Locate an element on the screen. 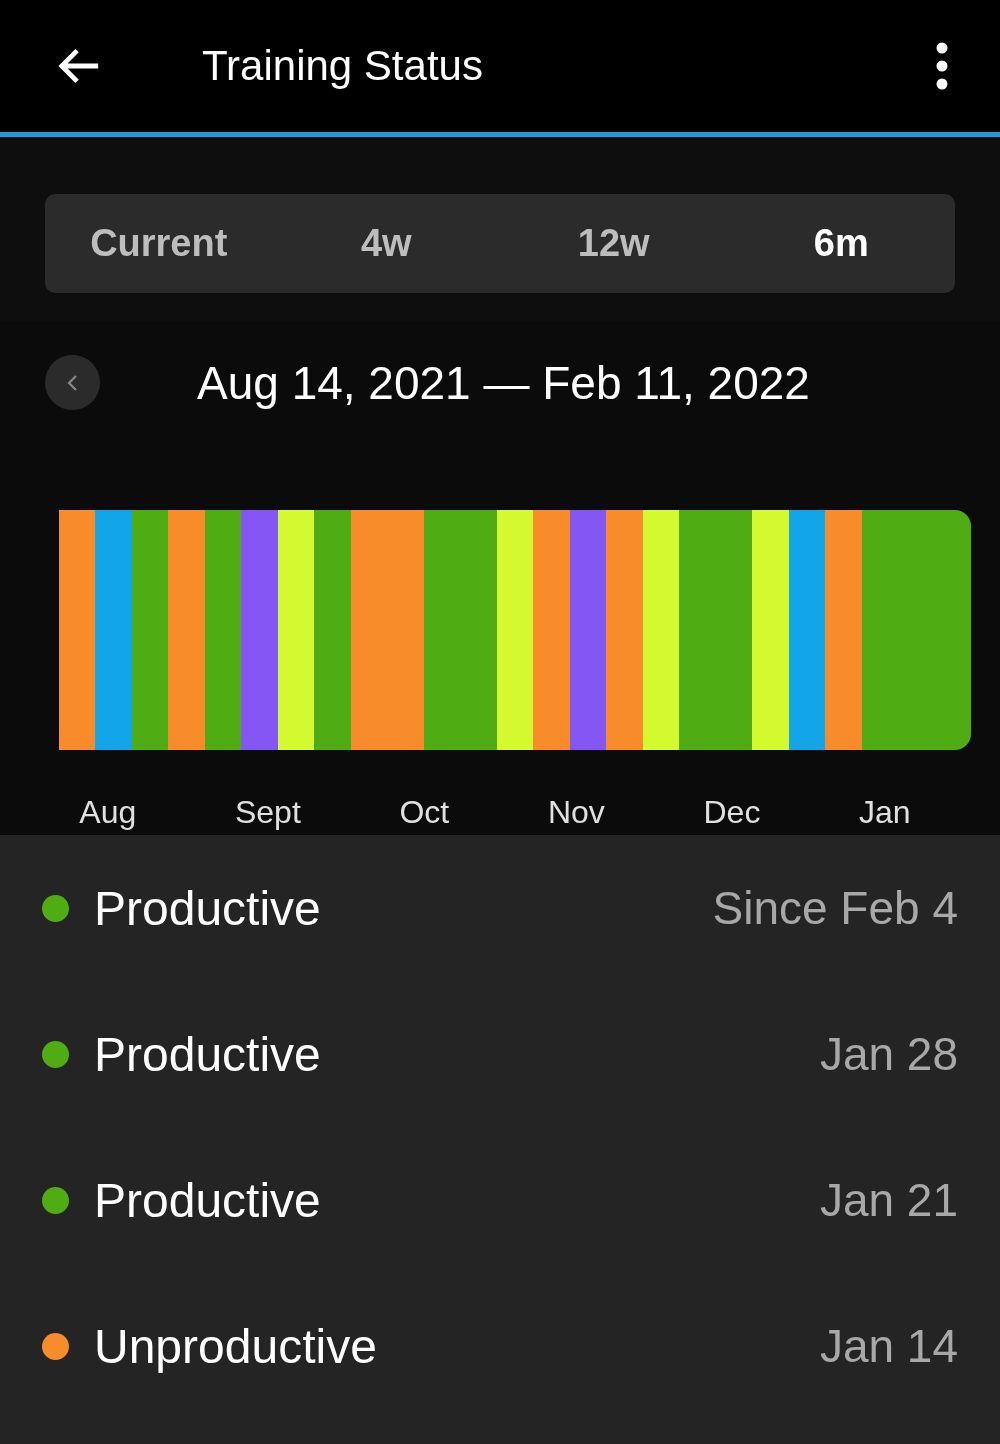 The width and height of the screenshot is (1000, 1444). status-date: Jan 21 is located at coordinates (888, 1200).